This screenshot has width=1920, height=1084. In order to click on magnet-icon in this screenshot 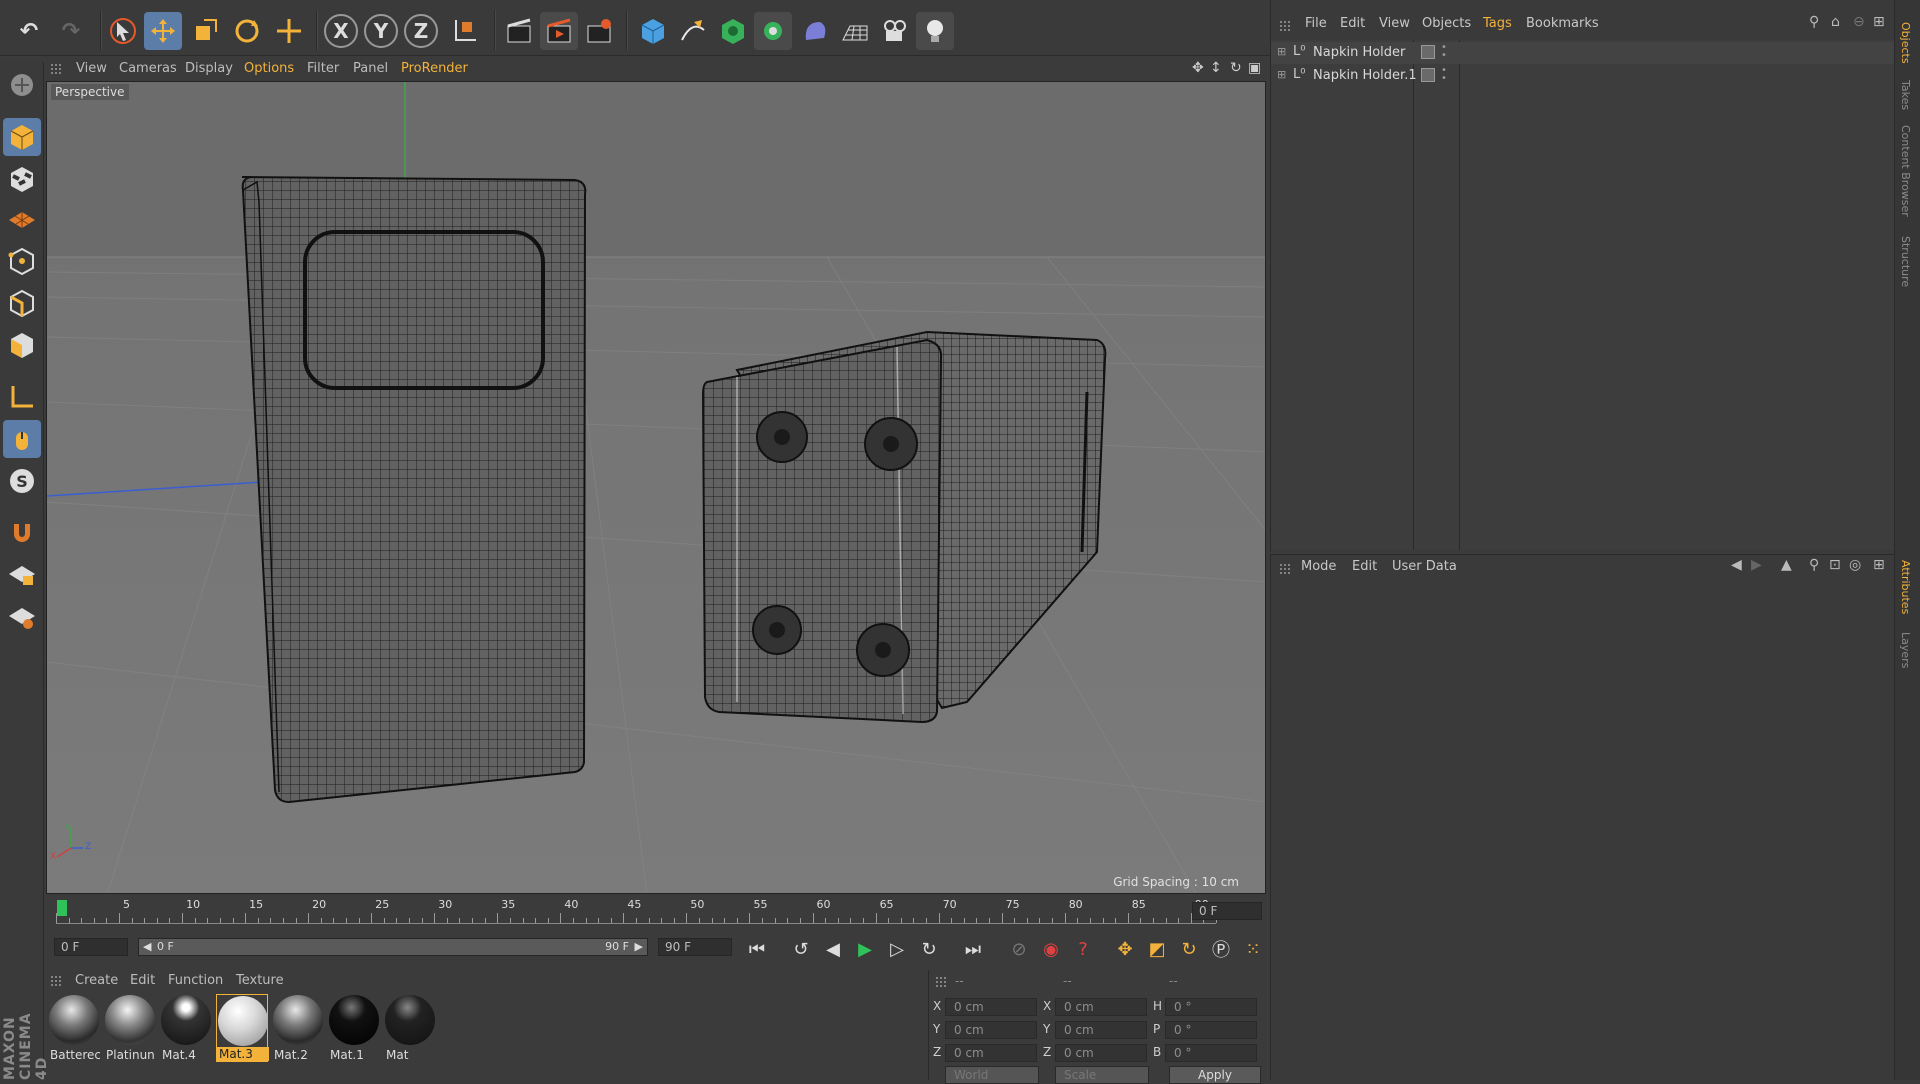, I will do `click(22, 533)`.